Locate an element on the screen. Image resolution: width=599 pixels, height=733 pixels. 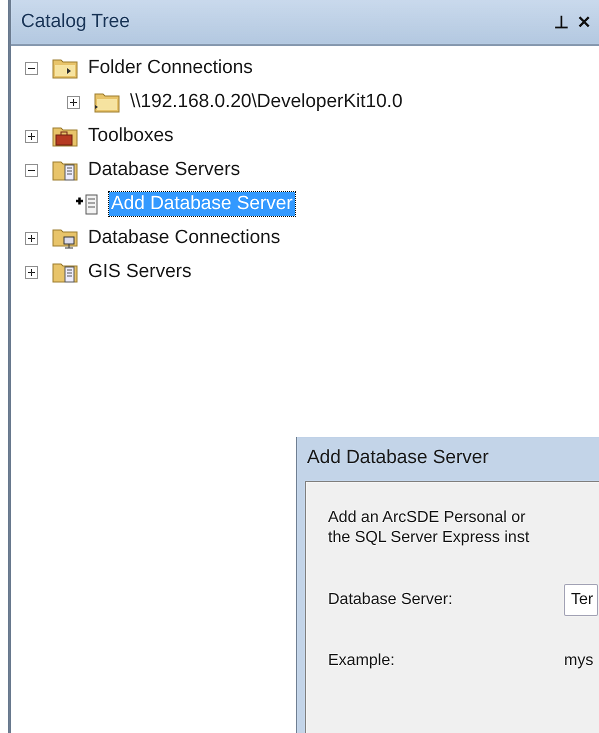
tree-item: GIS Servers is located at coordinates (140, 272).